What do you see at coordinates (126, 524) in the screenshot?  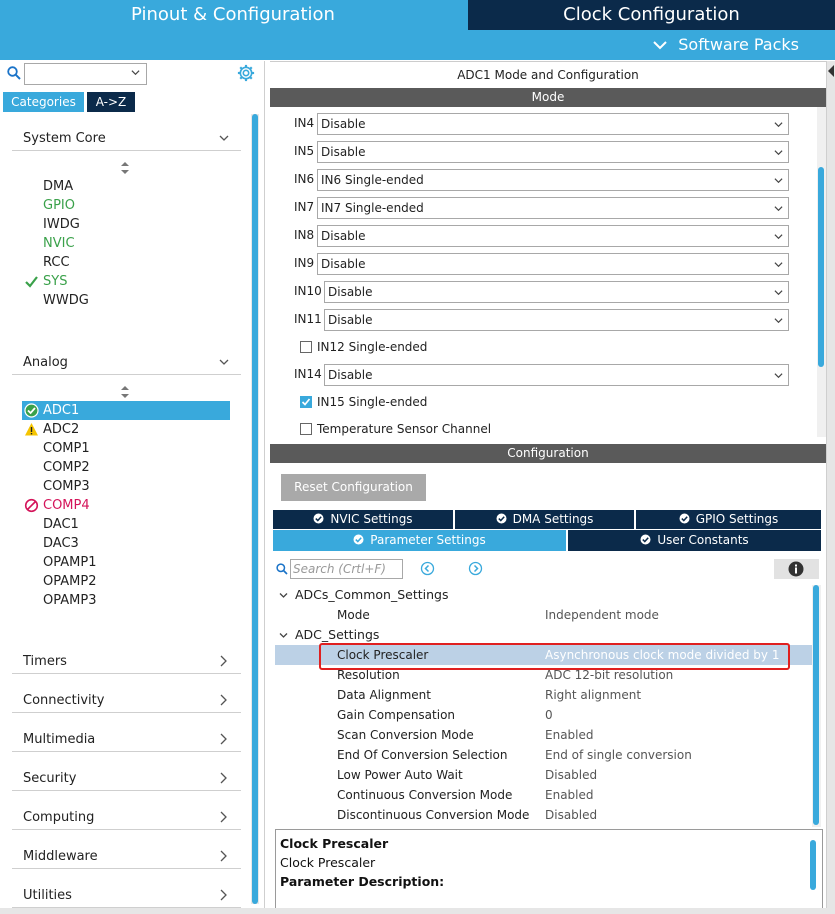 I see `sidebar-item-dac1: DAC1` at bounding box center [126, 524].